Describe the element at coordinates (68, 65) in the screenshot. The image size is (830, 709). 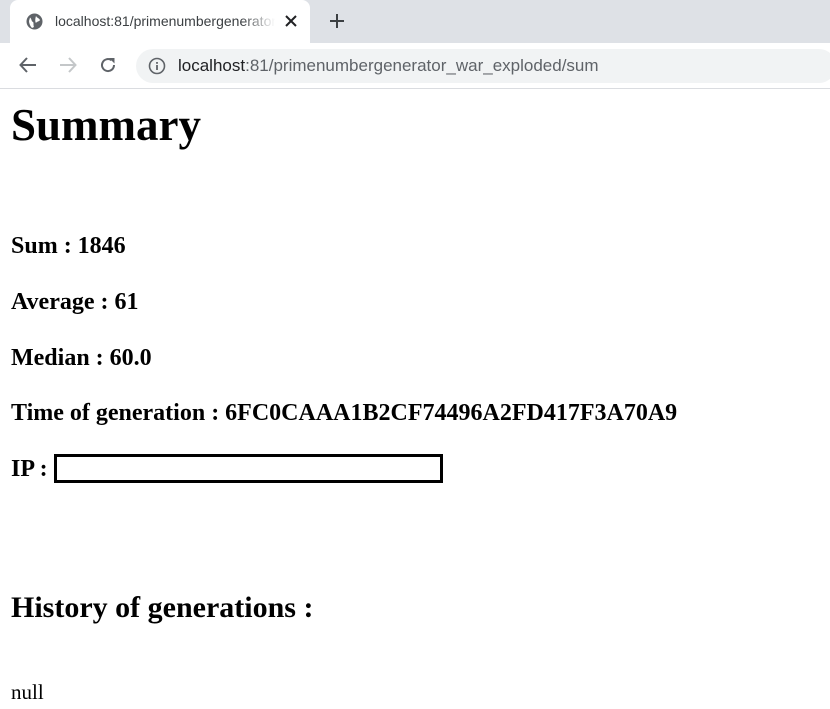
I see `arrow-right-icon` at that location.